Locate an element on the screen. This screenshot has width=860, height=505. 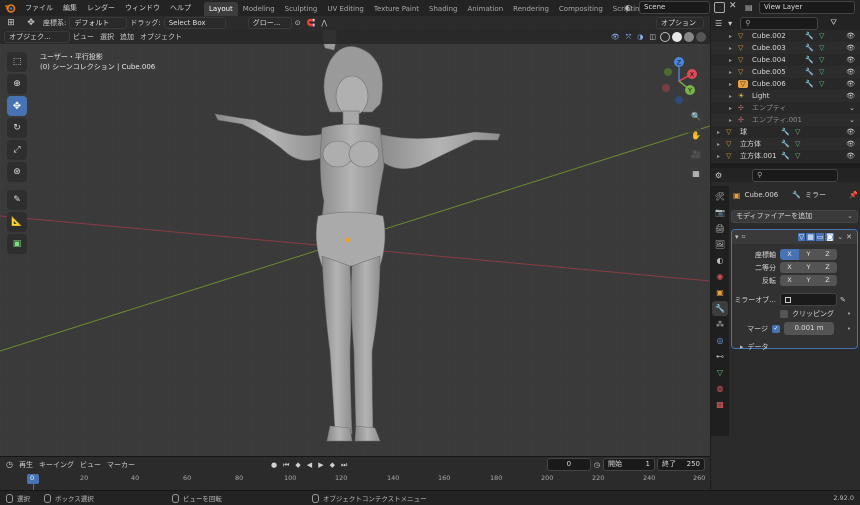
tab-sculpting: Sculpting is located at coordinates (301, 9).